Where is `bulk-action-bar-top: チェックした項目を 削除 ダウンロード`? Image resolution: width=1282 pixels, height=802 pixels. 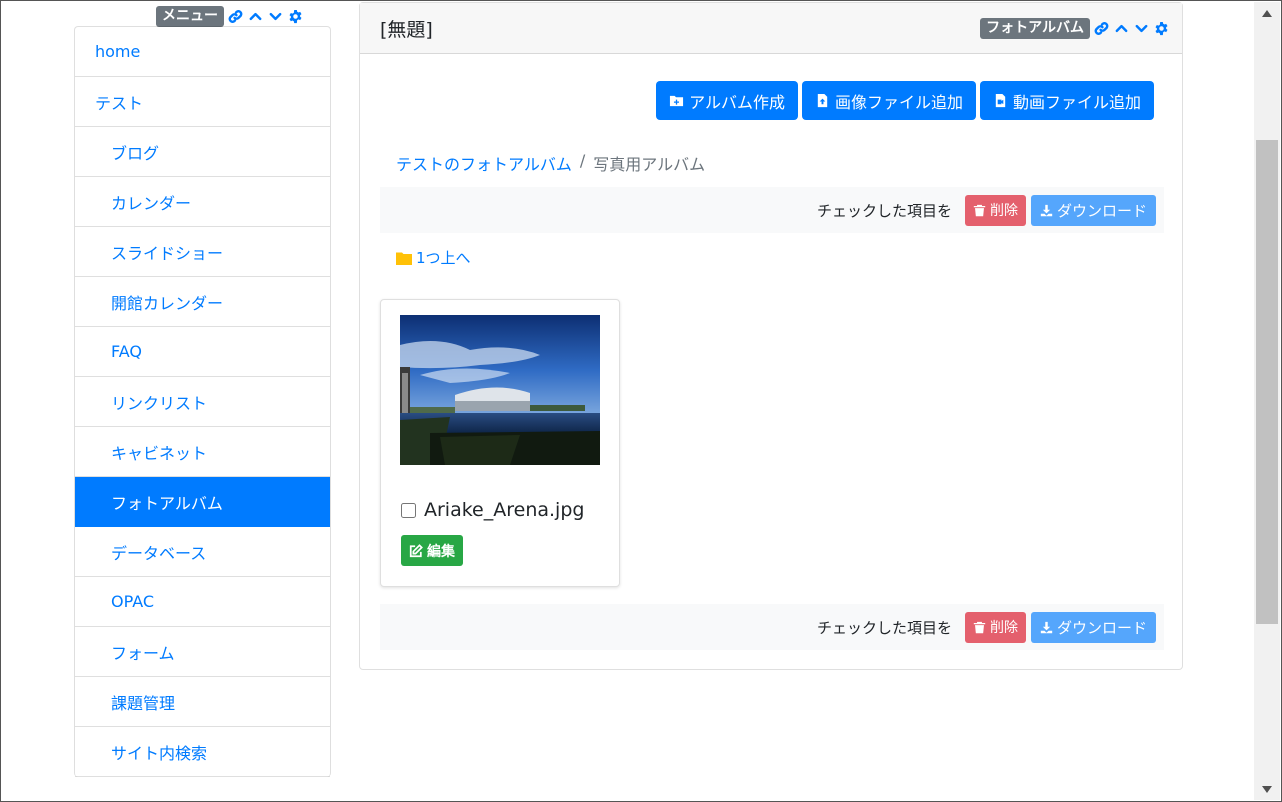 bulk-action-bar-top: チェックした項目を 削除 ダウンロード is located at coordinates (772, 210).